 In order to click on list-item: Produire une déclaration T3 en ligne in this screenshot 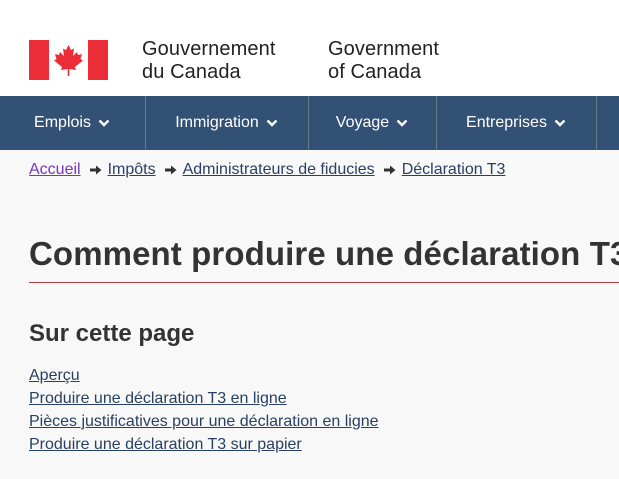, I will do `click(204, 398)`.